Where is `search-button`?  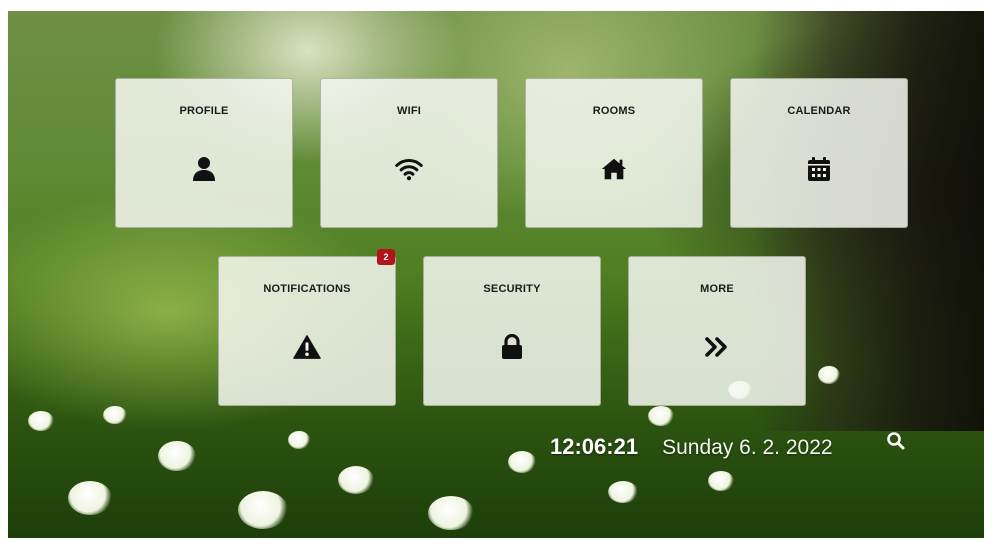 search-button is located at coordinates (896, 441).